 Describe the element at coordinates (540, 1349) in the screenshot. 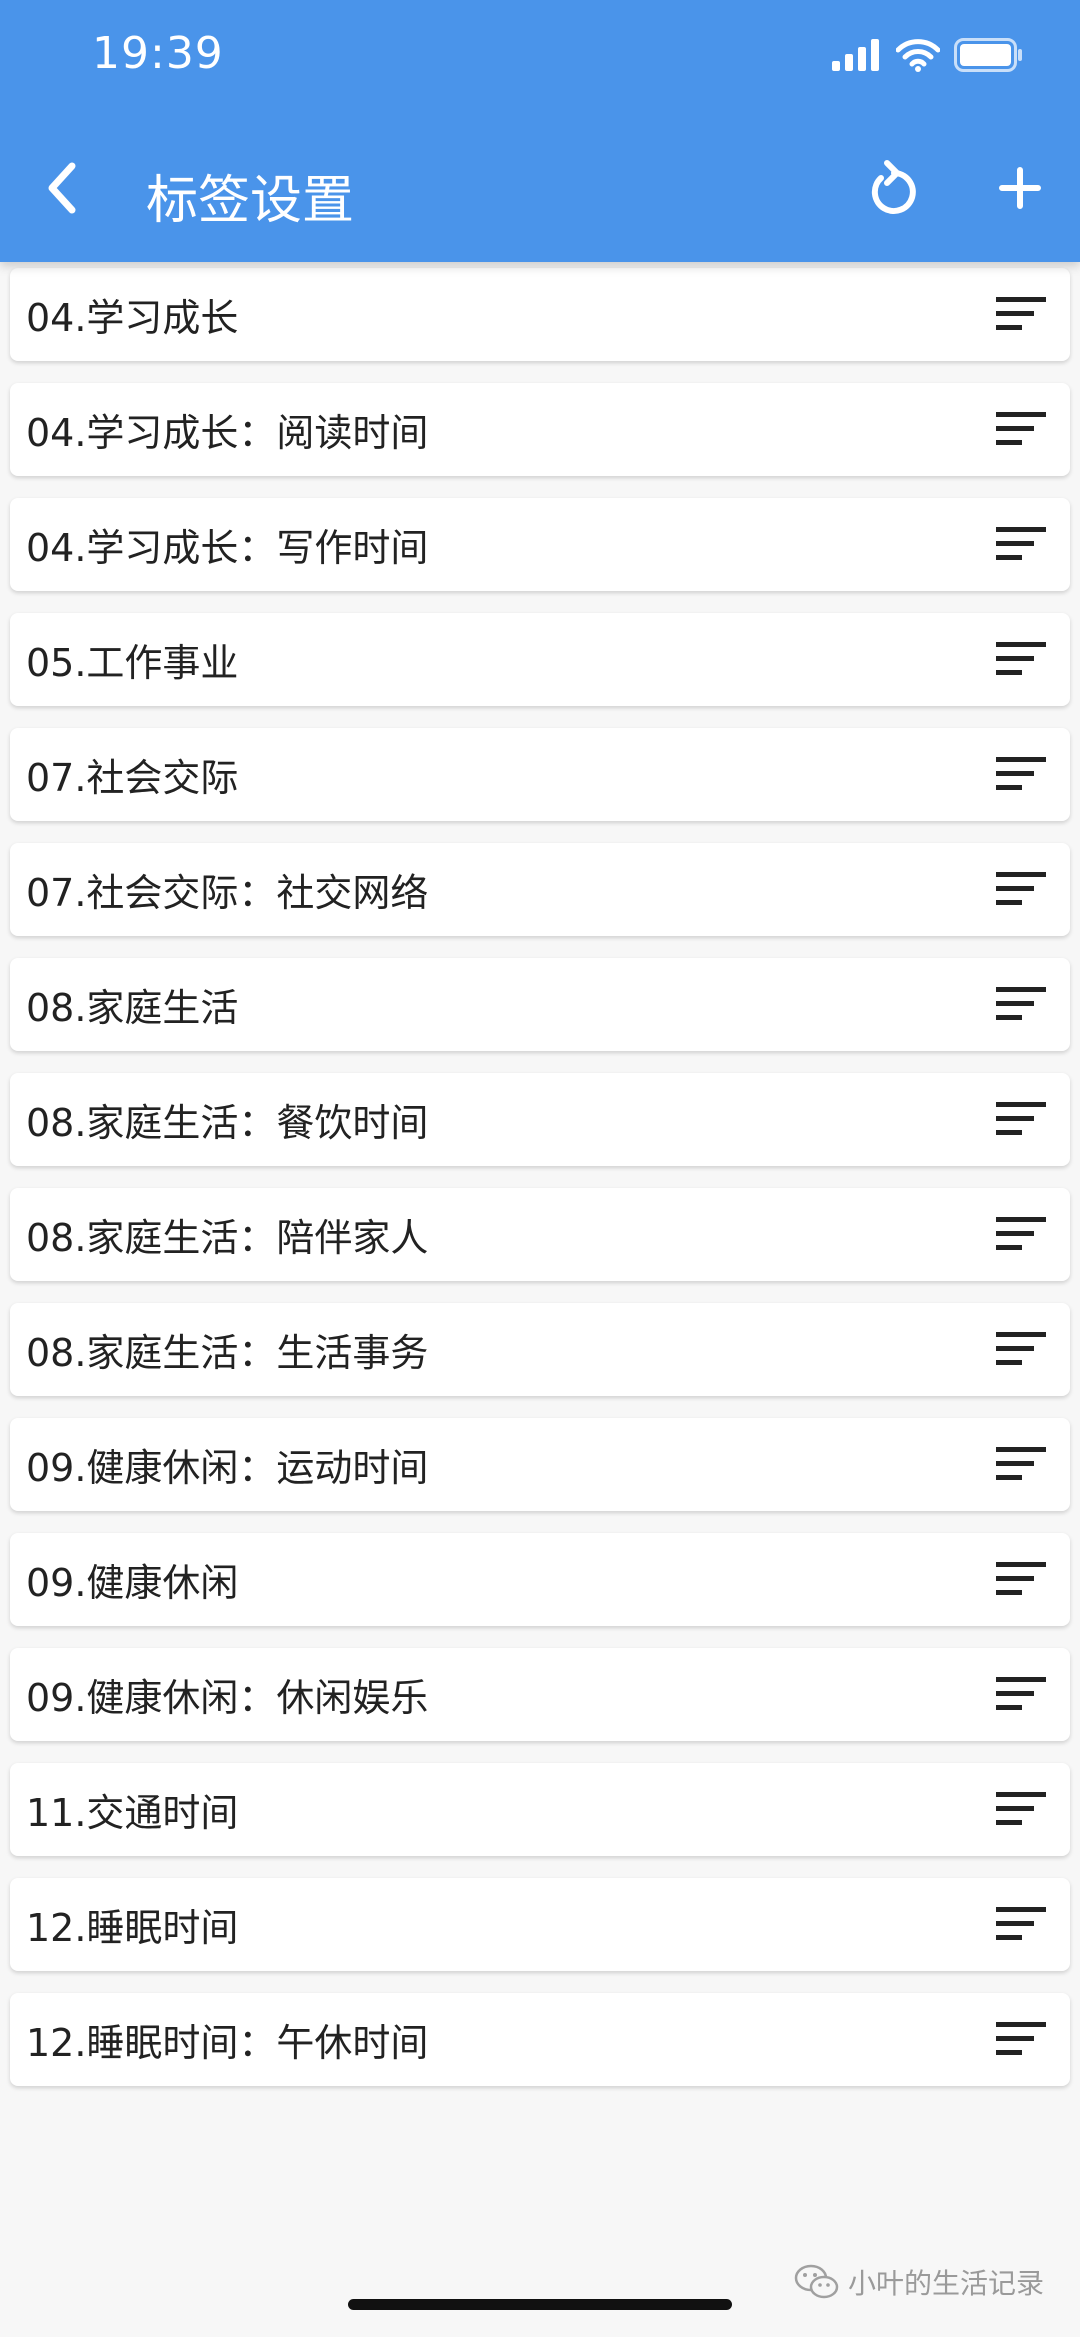

I see `tag-list-item: 08.家庭生活：生活事务` at that location.